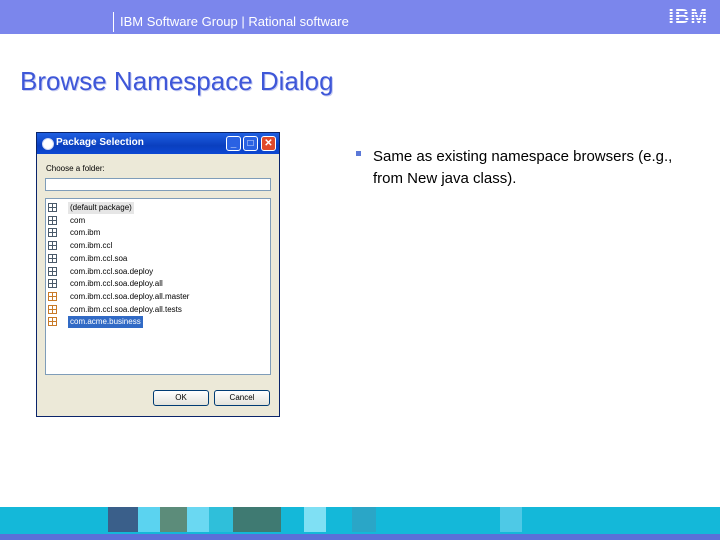 Image resolution: width=720 pixels, height=540 pixels. What do you see at coordinates (181, 398) in the screenshot?
I see `ok-button: OK` at bounding box center [181, 398].